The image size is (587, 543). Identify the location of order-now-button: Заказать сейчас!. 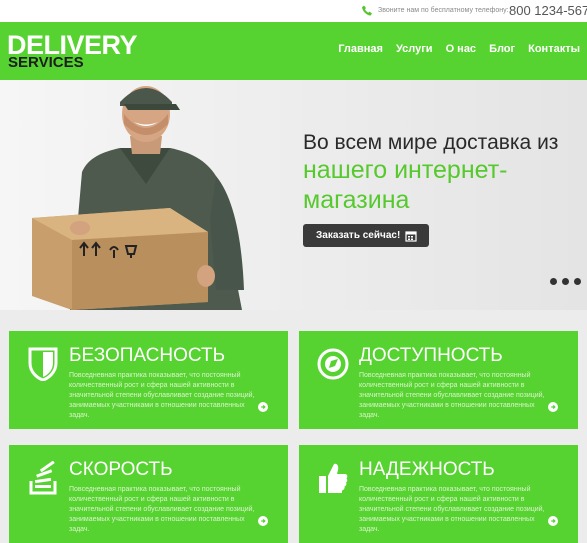
(366, 235).